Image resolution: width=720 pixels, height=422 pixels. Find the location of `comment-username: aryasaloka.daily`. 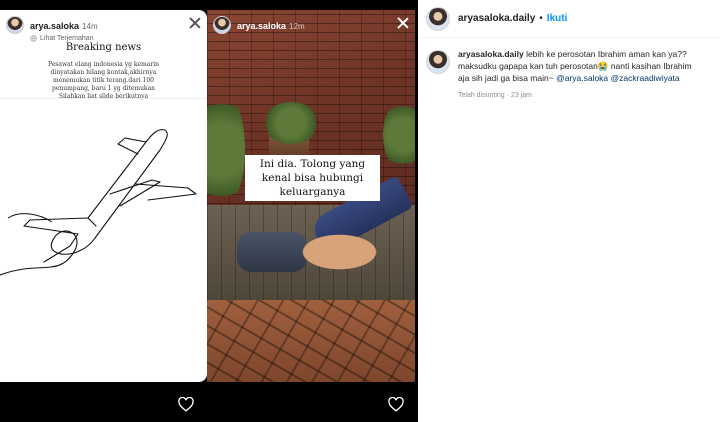

comment-username: aryasaloka.daily is located at coordinates (491, 54).